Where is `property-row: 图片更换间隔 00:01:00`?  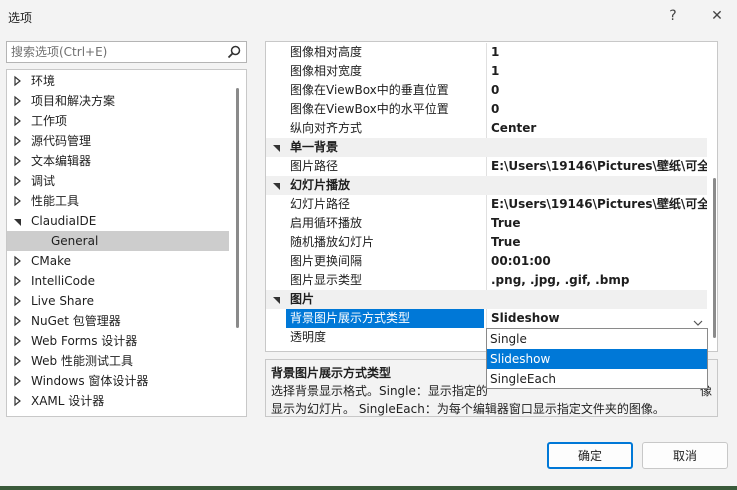 property-row: 图片更换间隔 00:01:00 is located at coordinates (486, 261).